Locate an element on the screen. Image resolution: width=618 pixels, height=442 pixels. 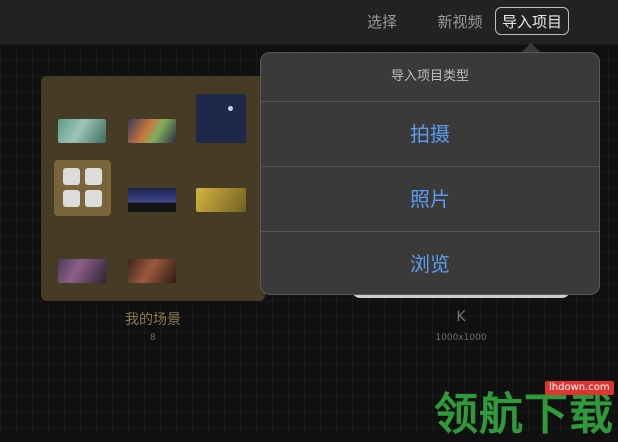
project-resolution: 1000x1000 is located at coordinates (461, 338).